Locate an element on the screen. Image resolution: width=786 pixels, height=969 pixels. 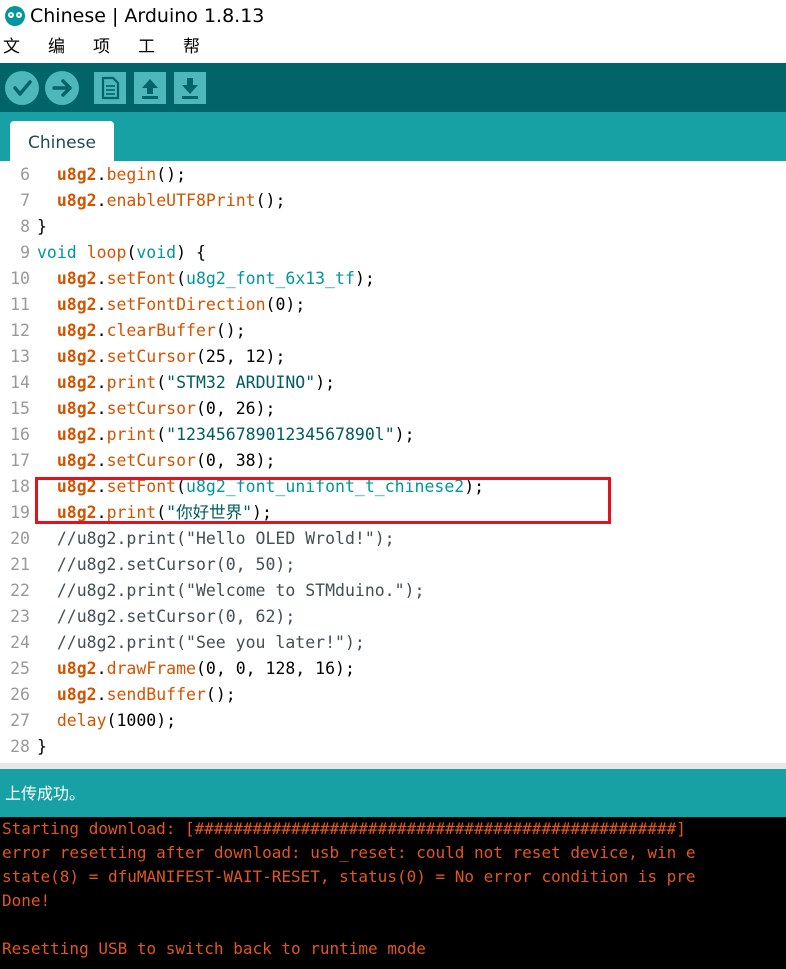
code-text: u8g2.setFont(u8g2_font_6x13_tf); is located at coordinates (215, 278).